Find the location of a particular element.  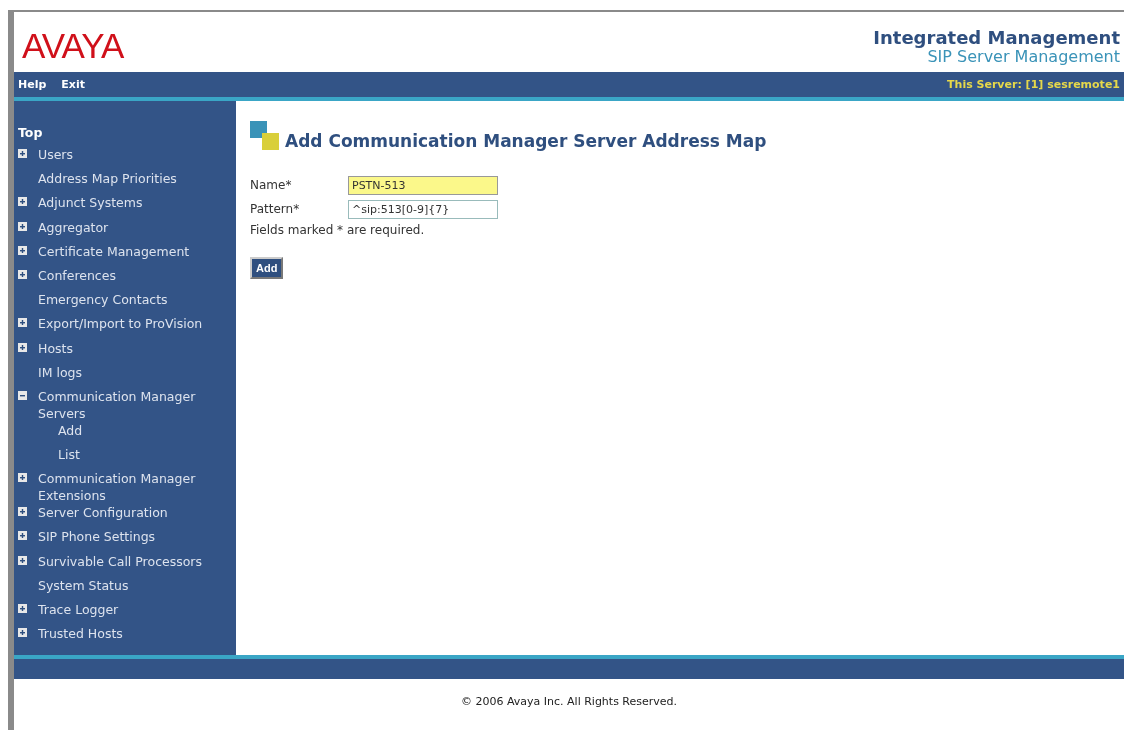

sidebar-item: Certificate Management is located at coordinates (114, 251).